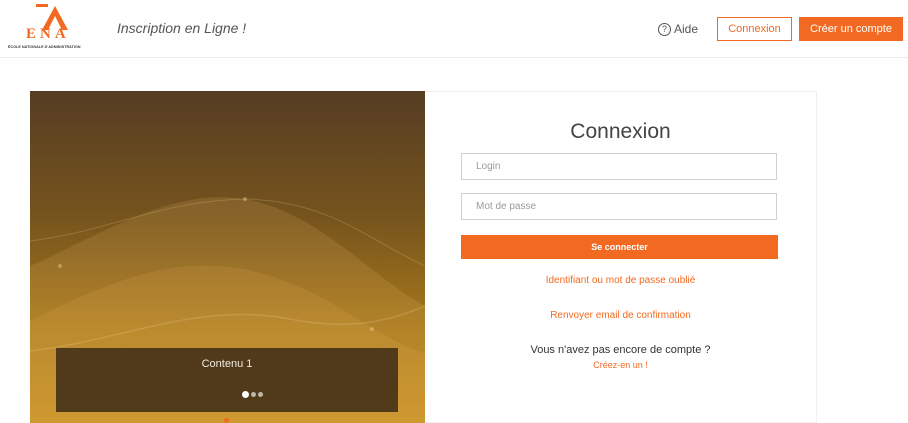 Image resolution: width=908 pixels, height=423 pixels. What do you see at coordinates (48, 34) in the screenshot?
I see `logo-letters: ENA` at bounding box center [48, 34].